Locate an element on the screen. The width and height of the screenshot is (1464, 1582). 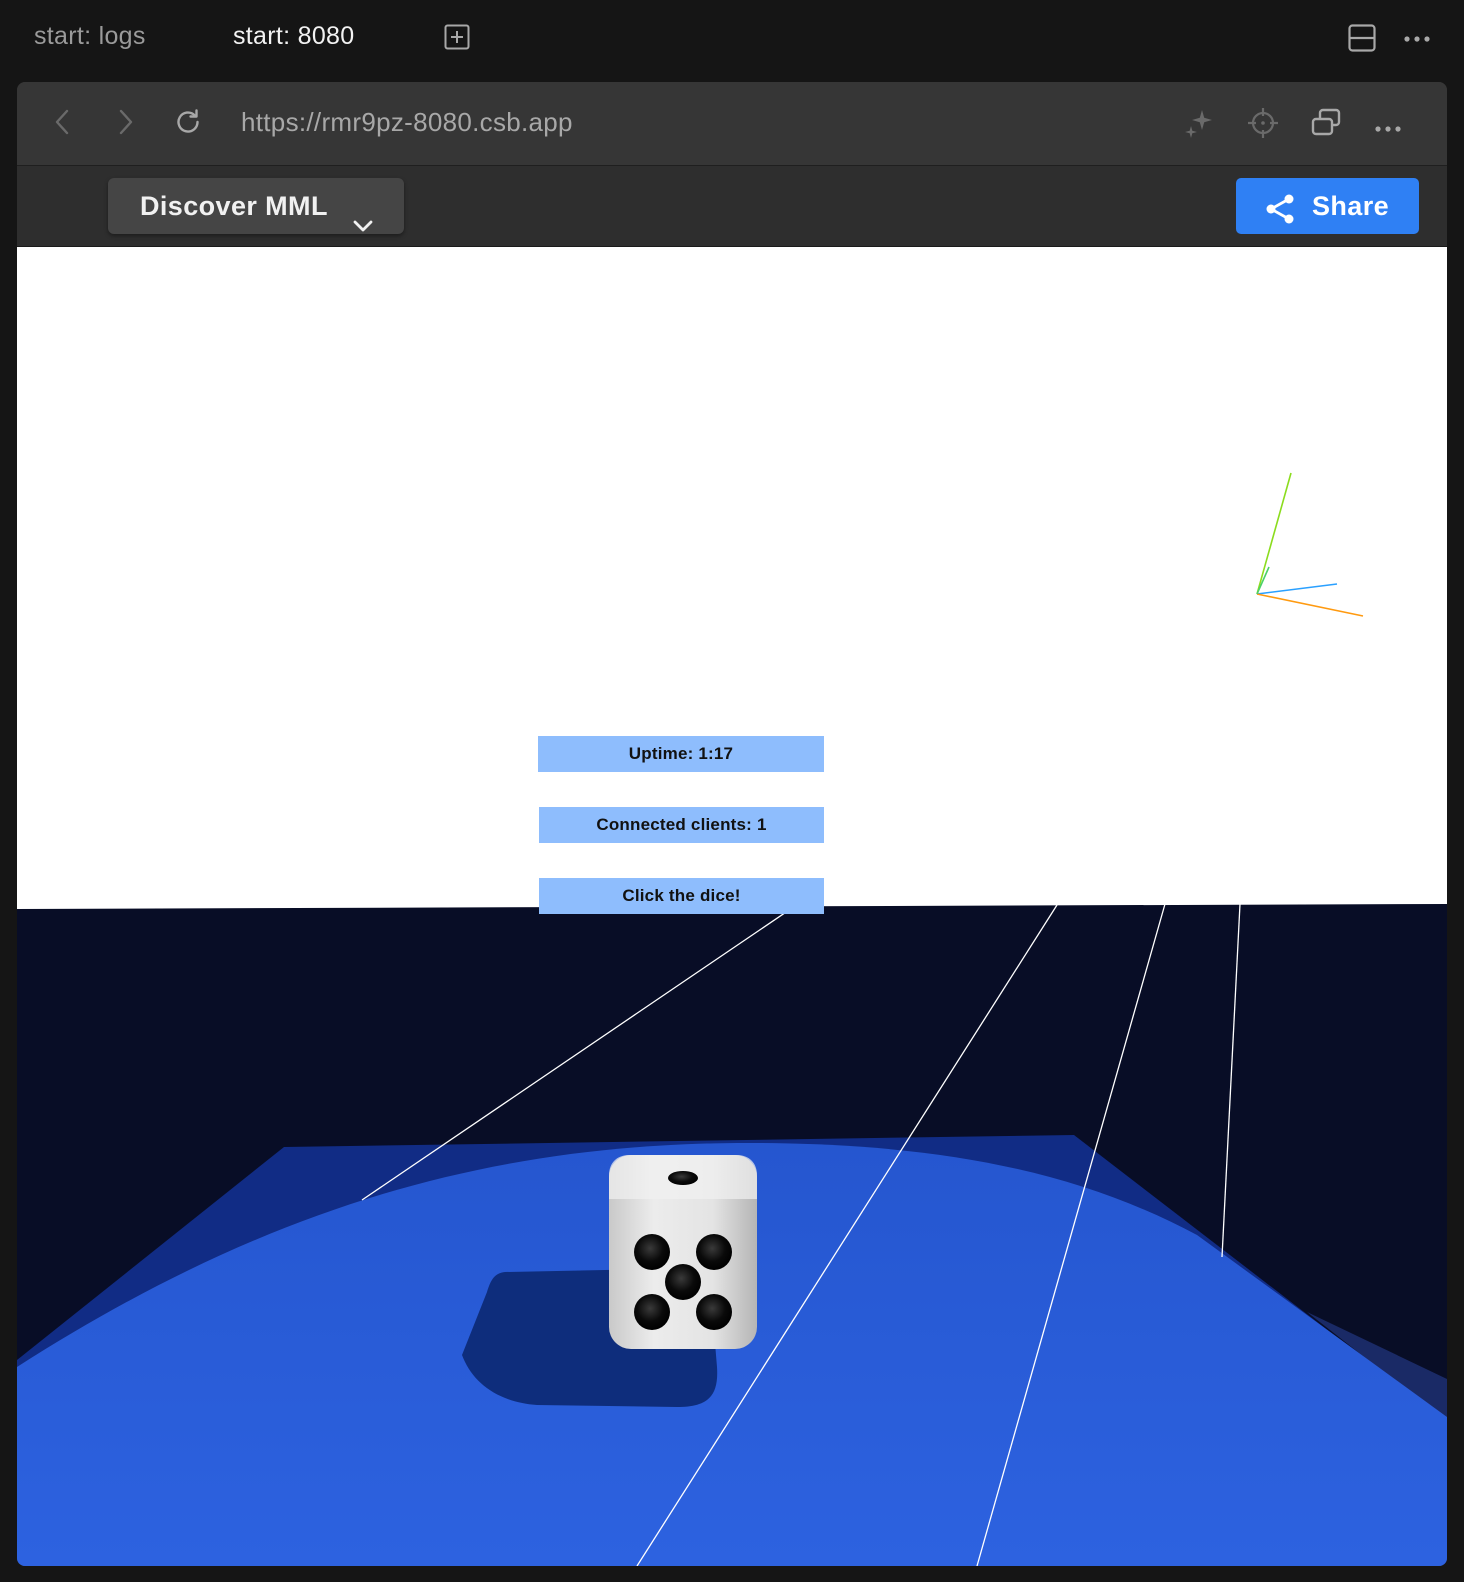
connected-clients-label: Connected clients: 1 is located at coordinates (681, 825).